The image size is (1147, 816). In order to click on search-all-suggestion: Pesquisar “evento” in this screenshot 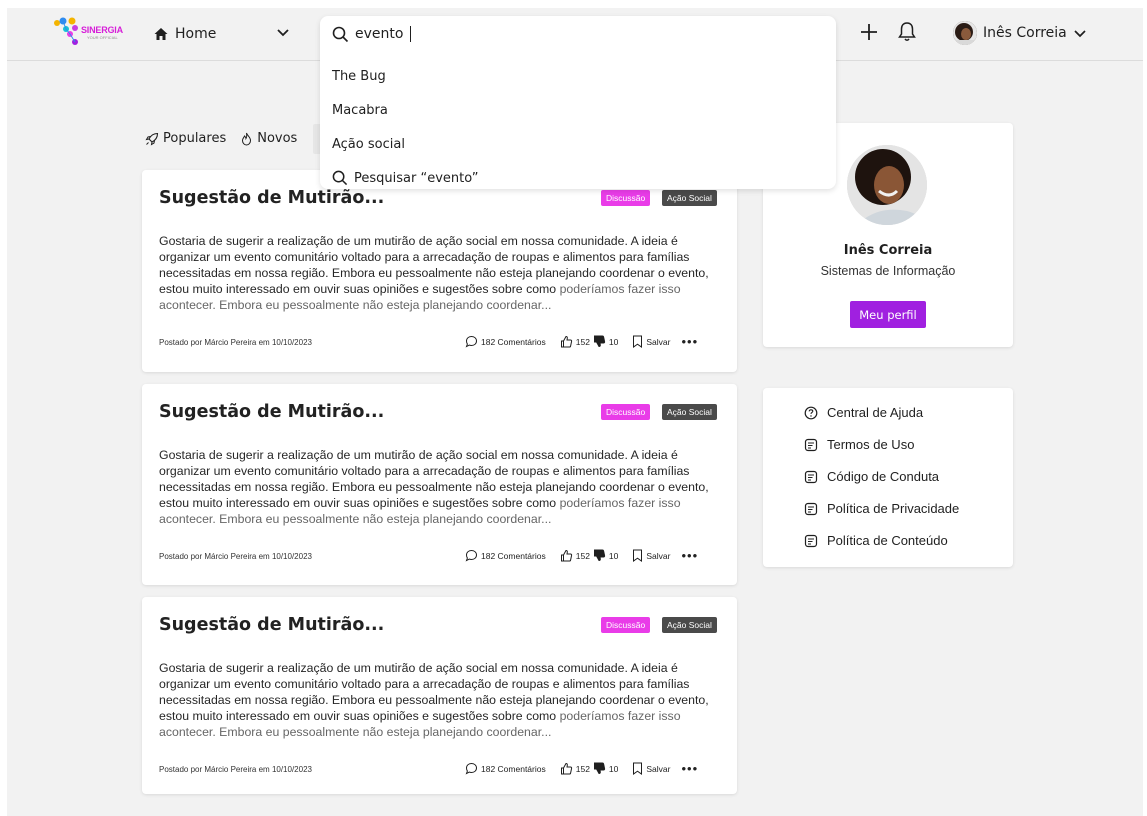, I will do `click(405, 178)`.